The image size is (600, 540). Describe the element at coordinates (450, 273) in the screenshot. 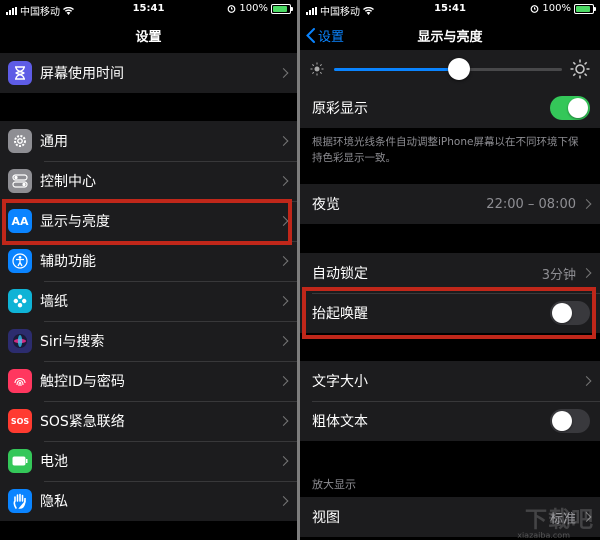

I see `auto-lock-row: 自动锁定 3分钟` at that location.